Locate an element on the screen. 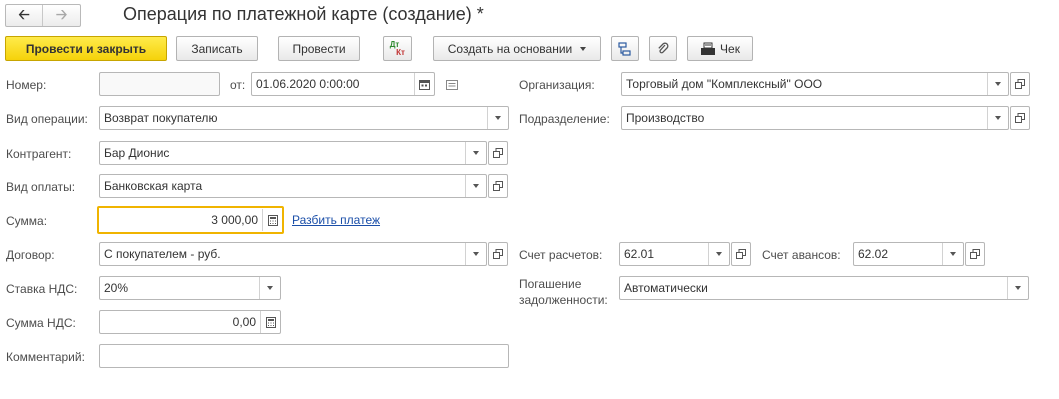 The image size is (1059, 399). payment-type-field: Банковская карта is located at coordinates (293, 186).